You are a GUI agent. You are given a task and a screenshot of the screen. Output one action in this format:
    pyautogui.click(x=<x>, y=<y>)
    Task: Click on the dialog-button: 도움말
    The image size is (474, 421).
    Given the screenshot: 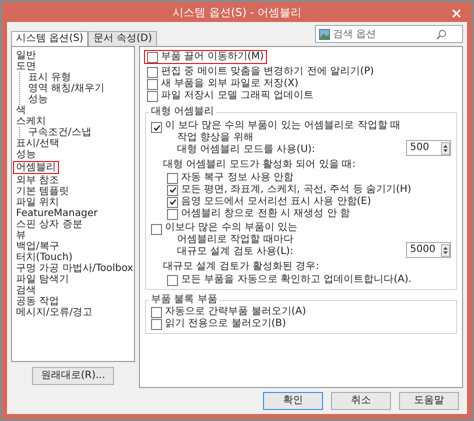 What is the action you would take?
    pyautogui.click(x=429, y=401)
    